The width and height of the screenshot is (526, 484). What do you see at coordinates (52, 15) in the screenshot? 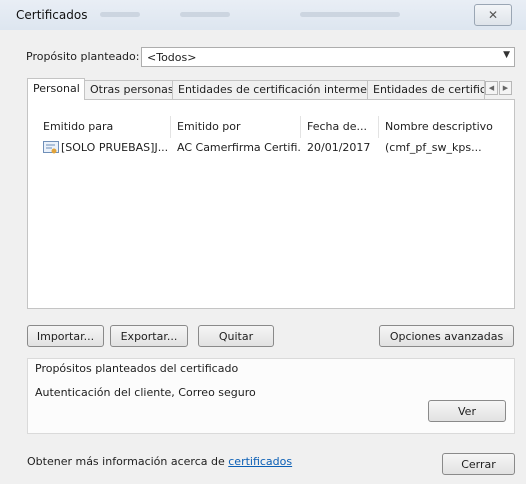
I see `window-title: Certificados` at bounding box center [52, 15].